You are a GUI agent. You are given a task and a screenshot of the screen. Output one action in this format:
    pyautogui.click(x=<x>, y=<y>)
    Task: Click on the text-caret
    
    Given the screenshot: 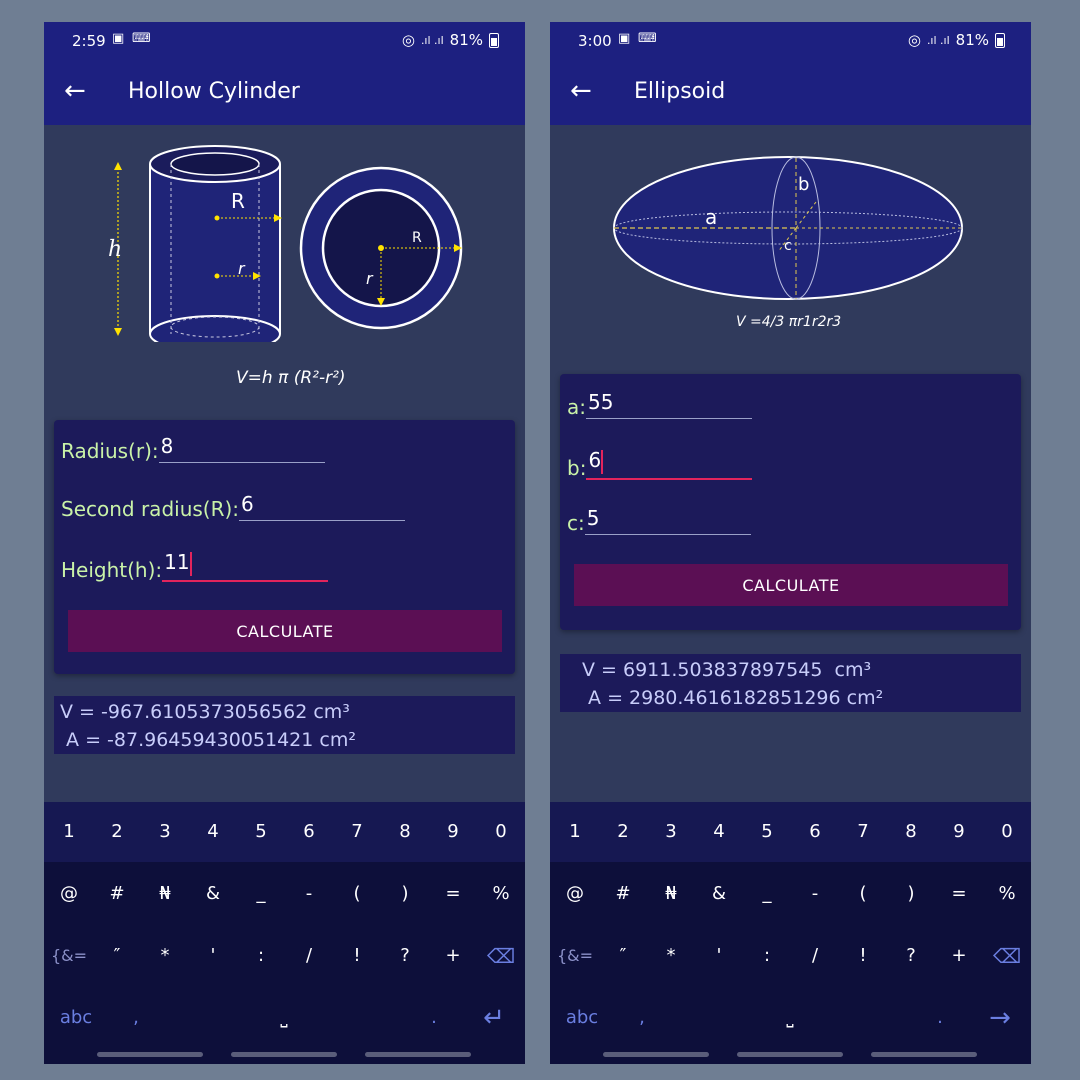 What is the action you would take?
    pyautogui.click(x=602, y=461)
    